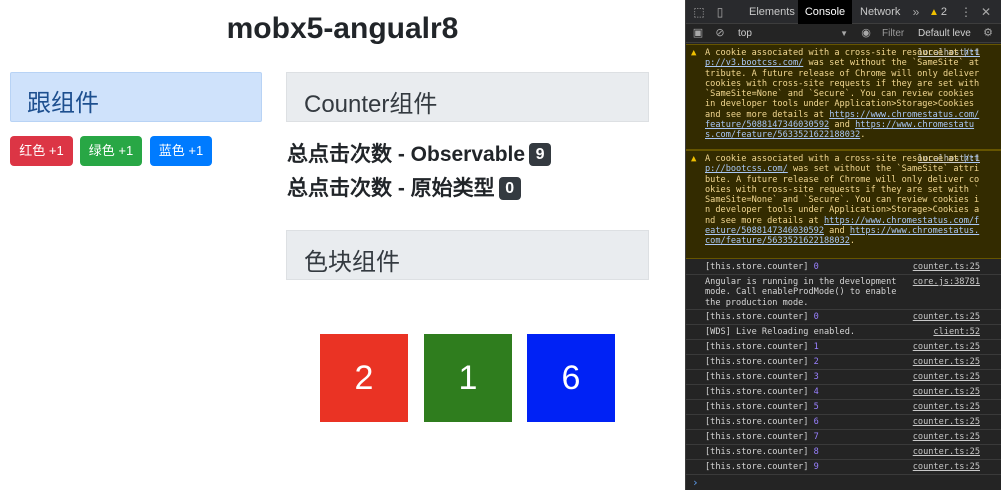 Image resolution: width=1001 pixels, height=490 pixels. I want to click on tab-network: Network, so click(880, 12).